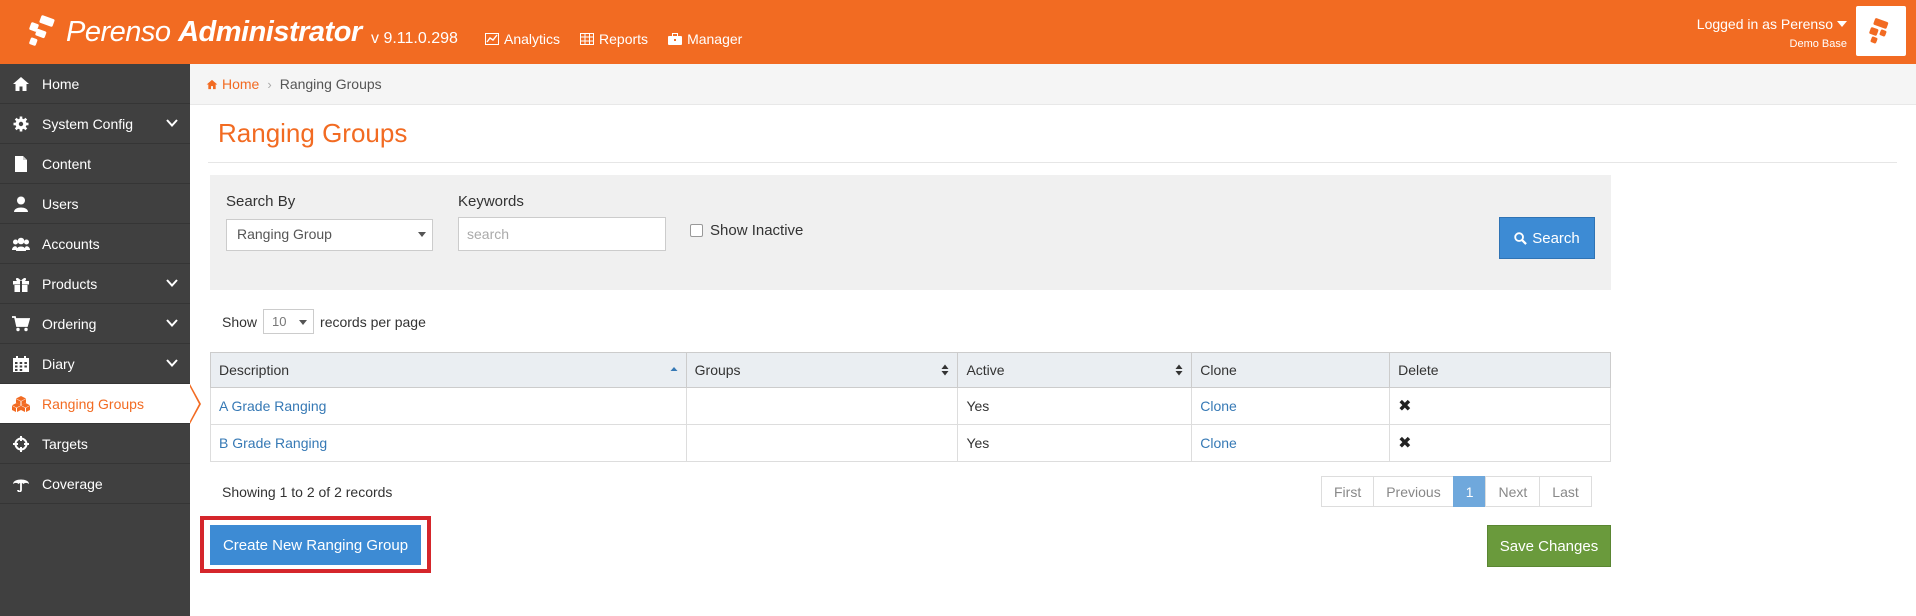  I want to click on keywords-input, so click(562, 234).